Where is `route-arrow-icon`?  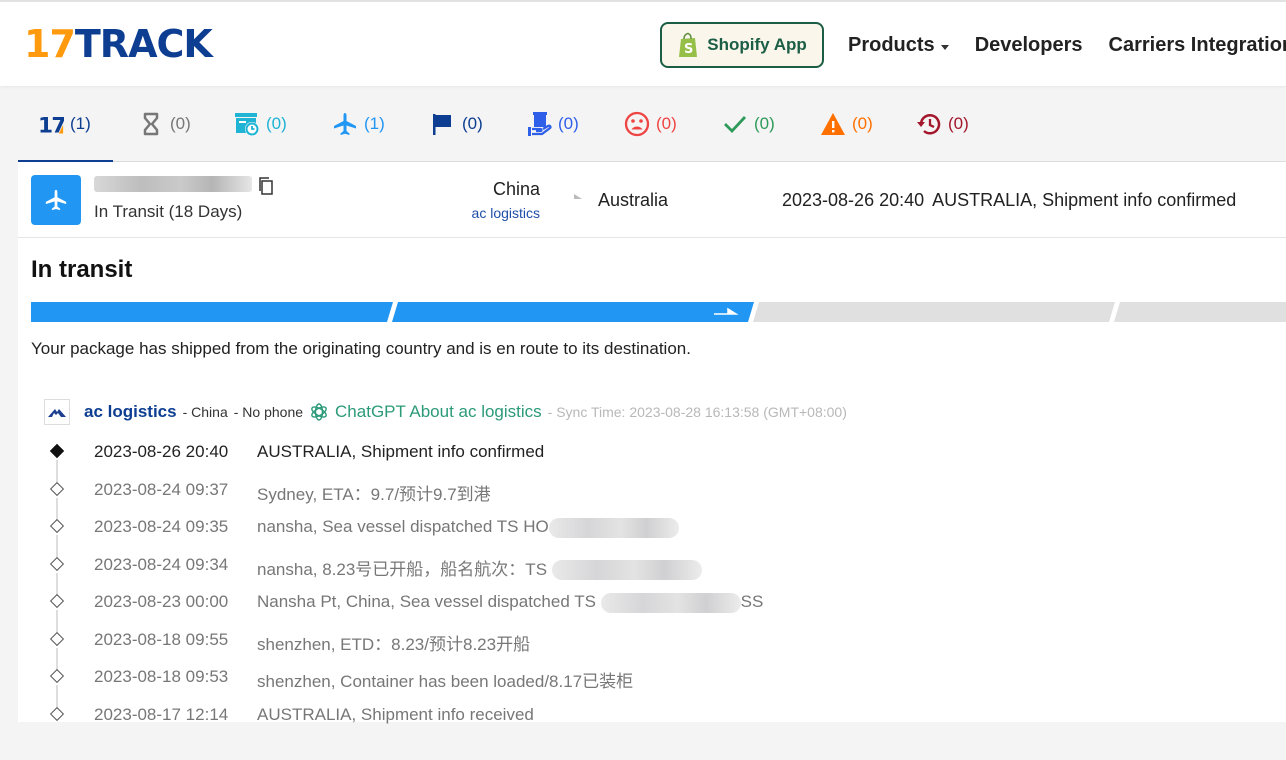 route-arrow-icon is located at coordinates (569, 196).